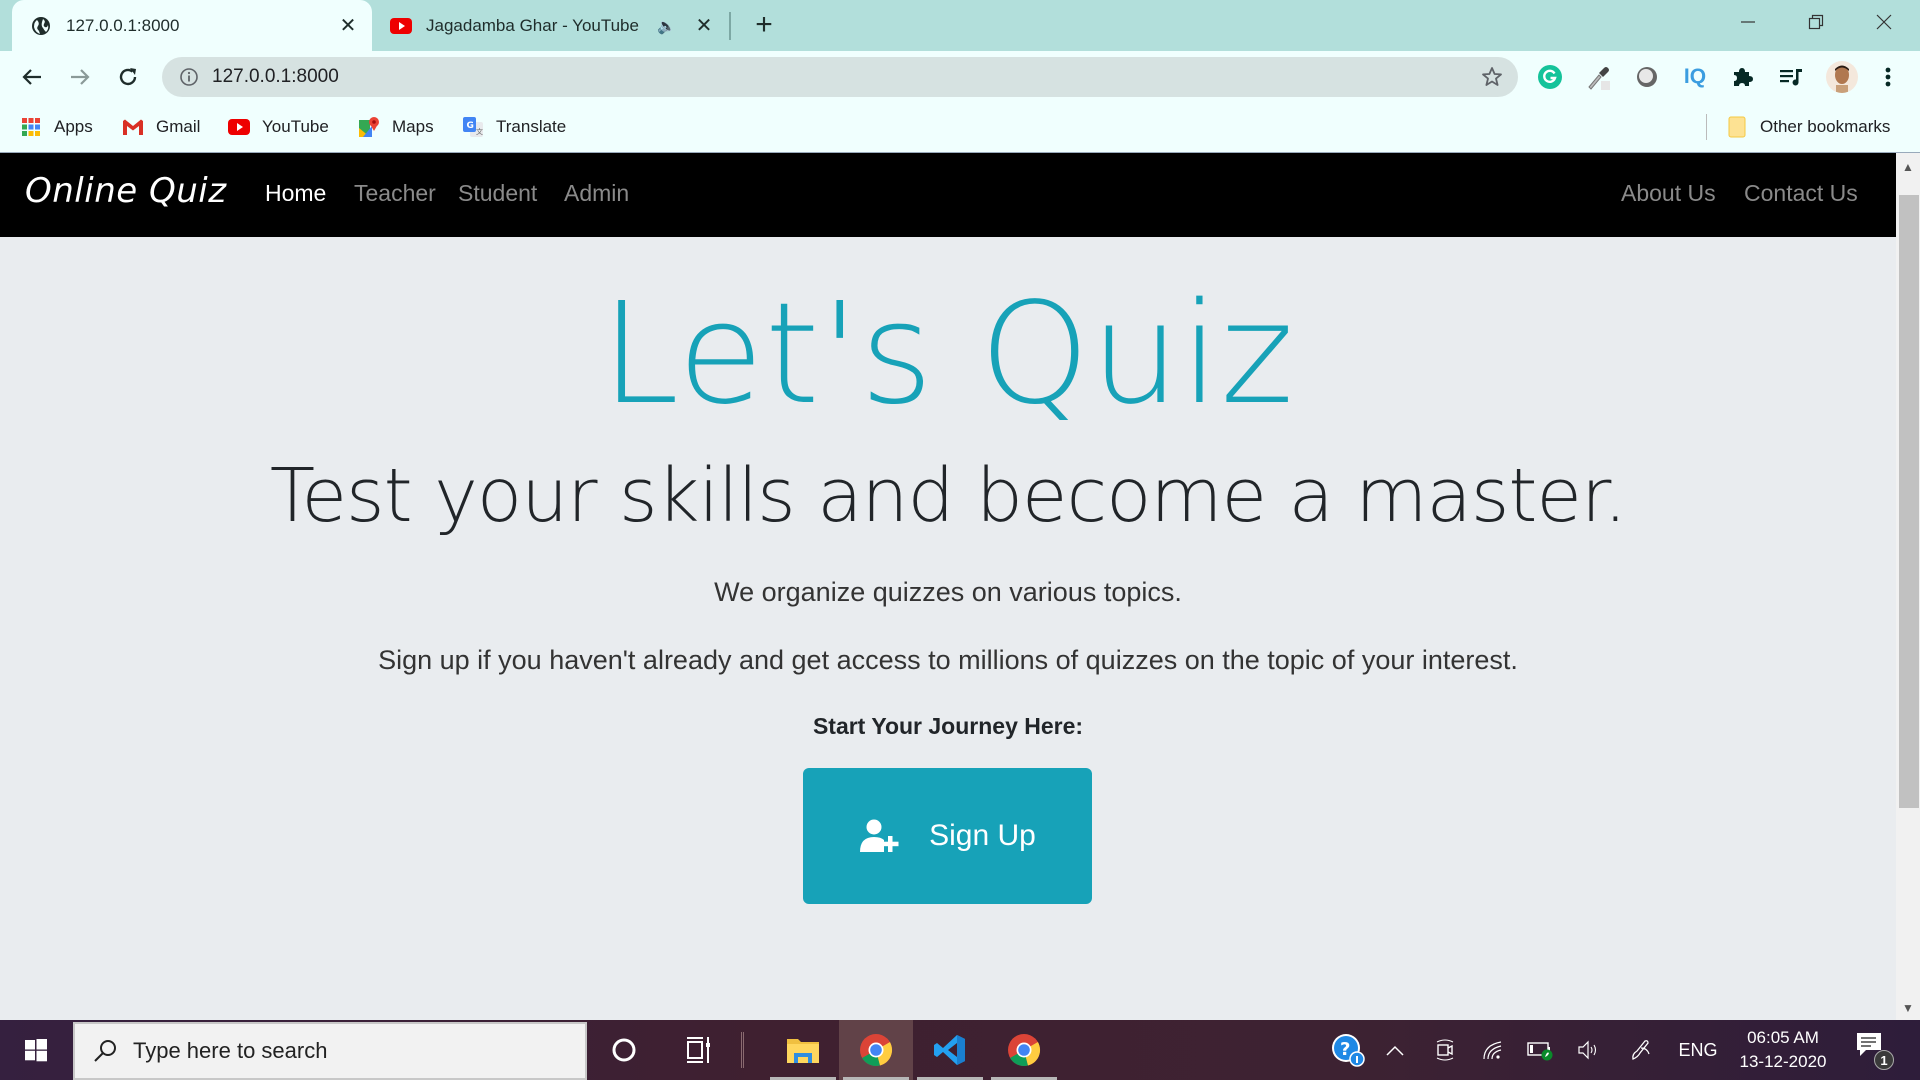 The image size is (1920, 1080). Describe the element at coordinates (295, 193) in the screenshot. I see `nav-home: Home` at that location.